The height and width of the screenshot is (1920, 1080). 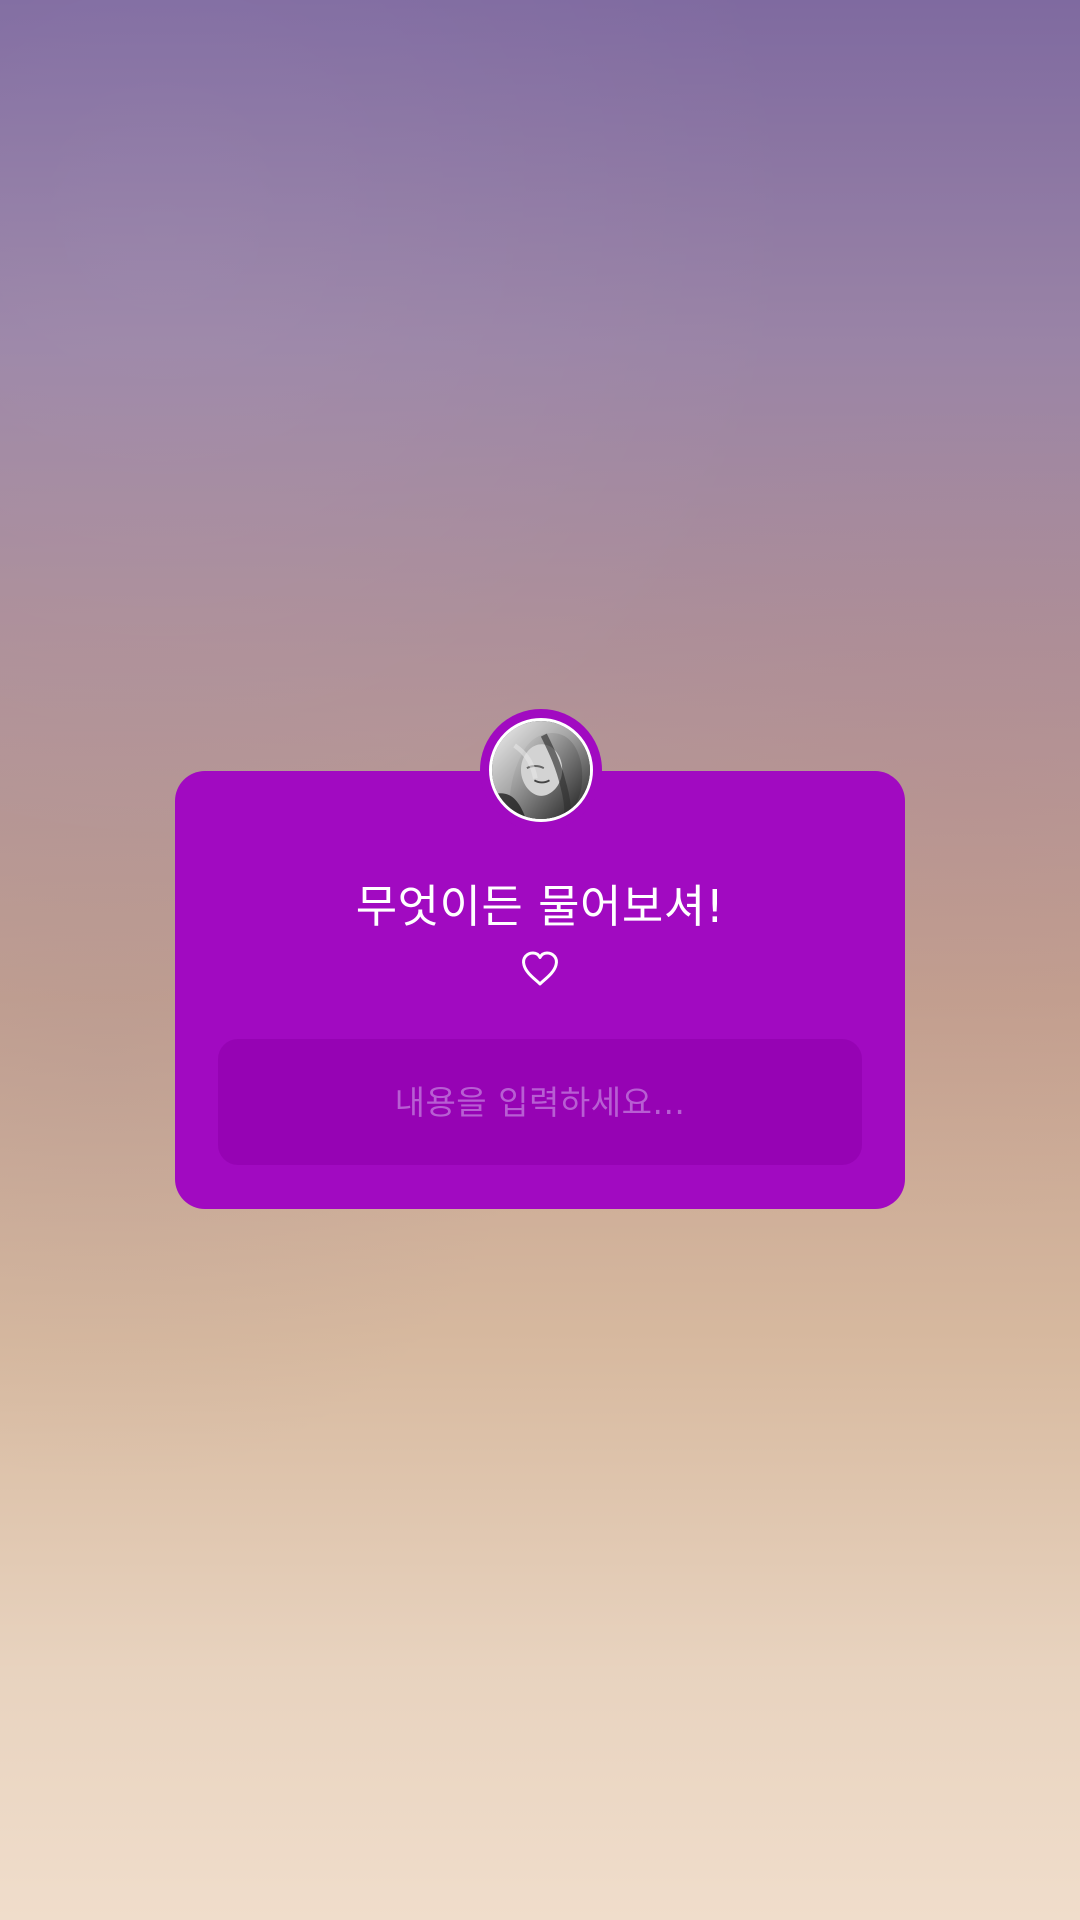 I want to click on question-title: 무엇이든 물어보셔!, so click(x=540, y=906).